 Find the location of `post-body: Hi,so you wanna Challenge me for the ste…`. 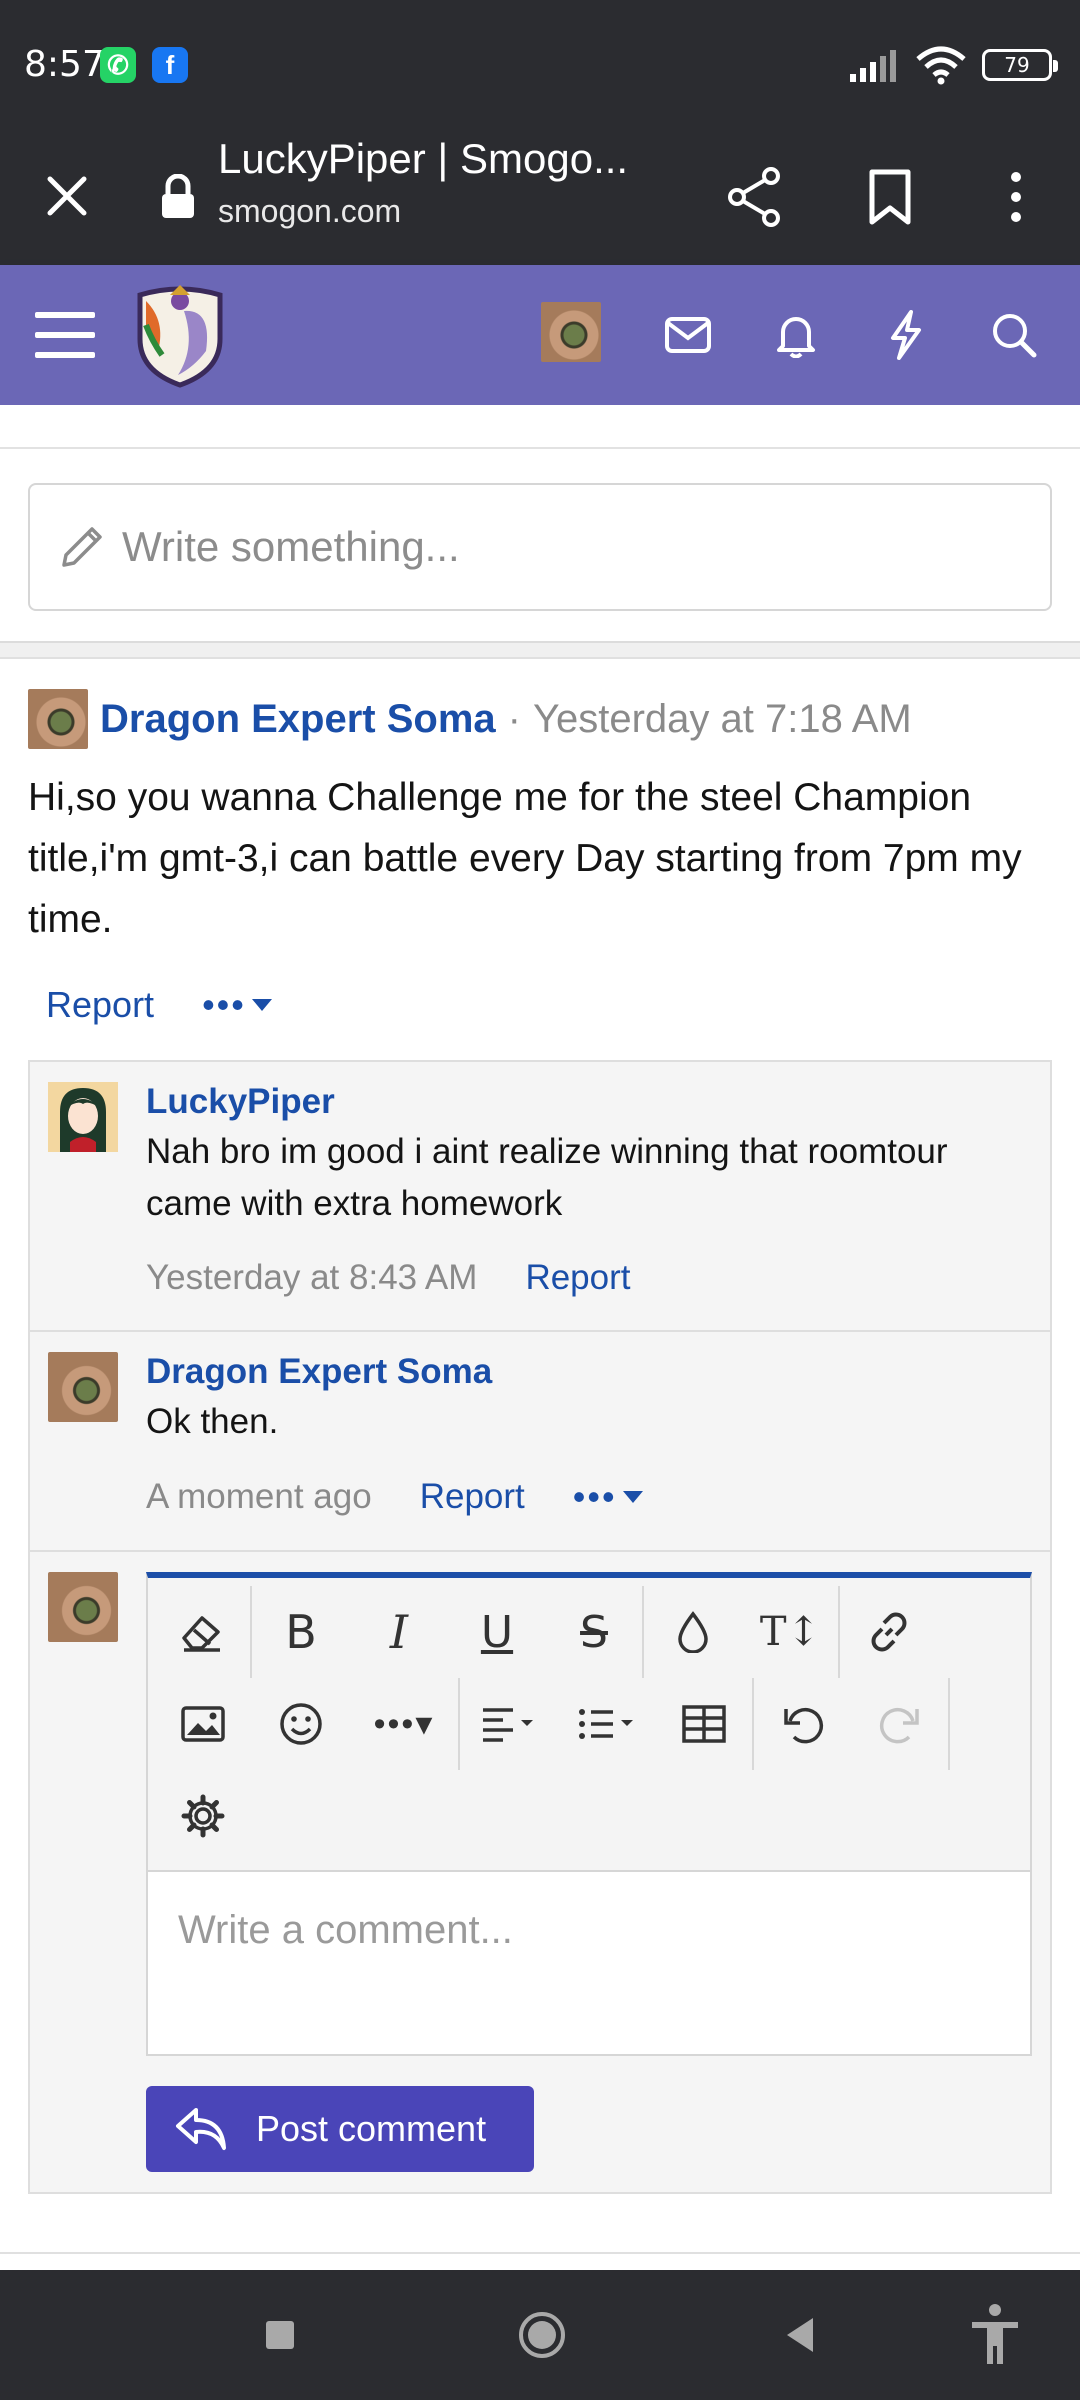

post-body: Hi,so you wanna Challenge me for the ste… is located at coordinates (525, 858).